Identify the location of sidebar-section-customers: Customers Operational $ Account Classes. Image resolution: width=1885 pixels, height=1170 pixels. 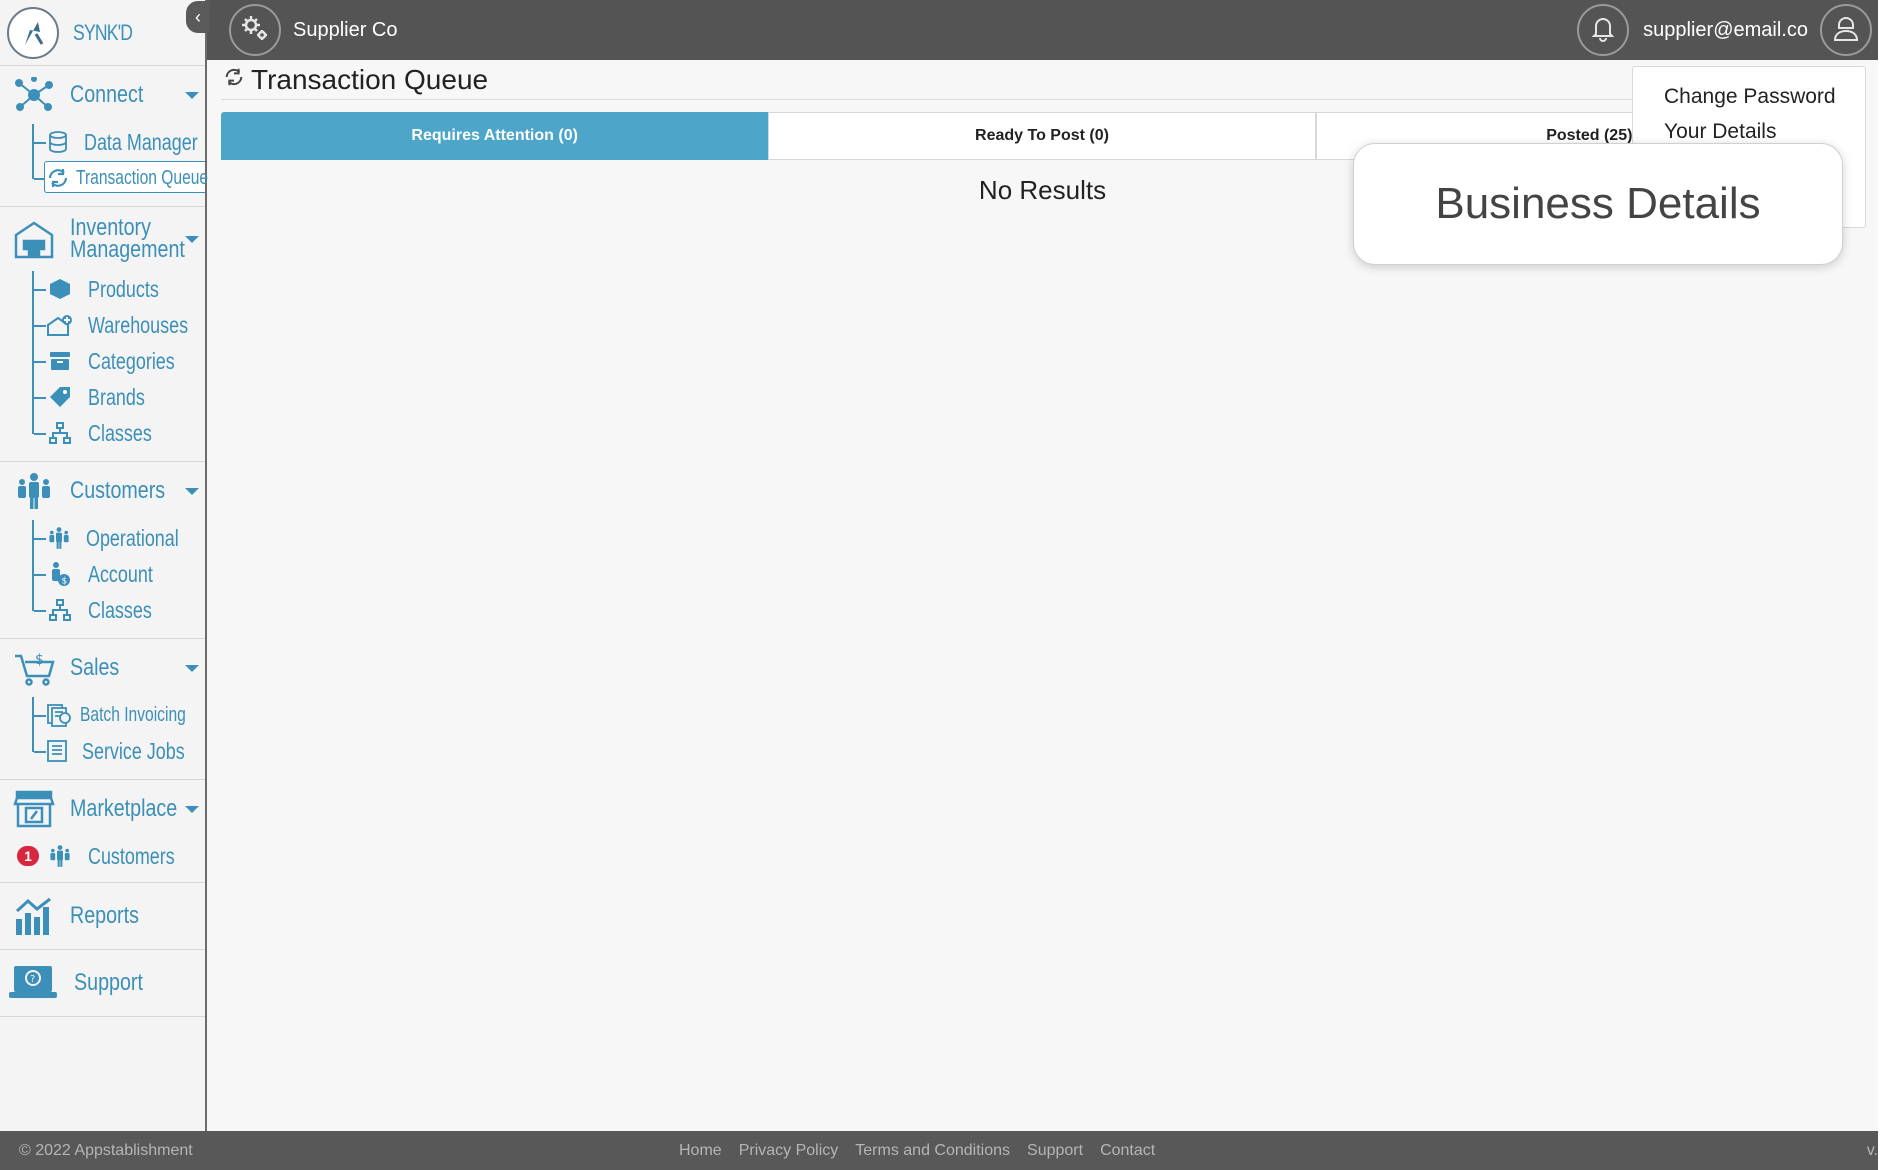
(102, 550).